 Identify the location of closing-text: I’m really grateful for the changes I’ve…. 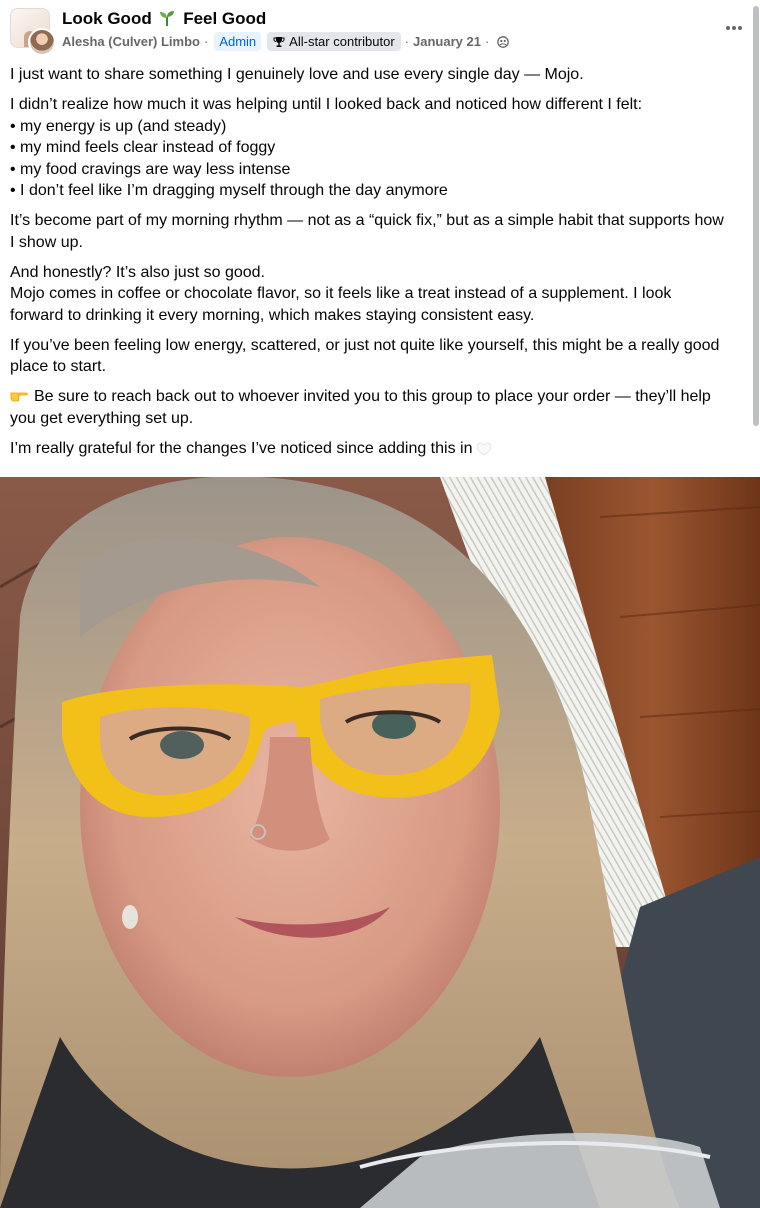
(241, 448).